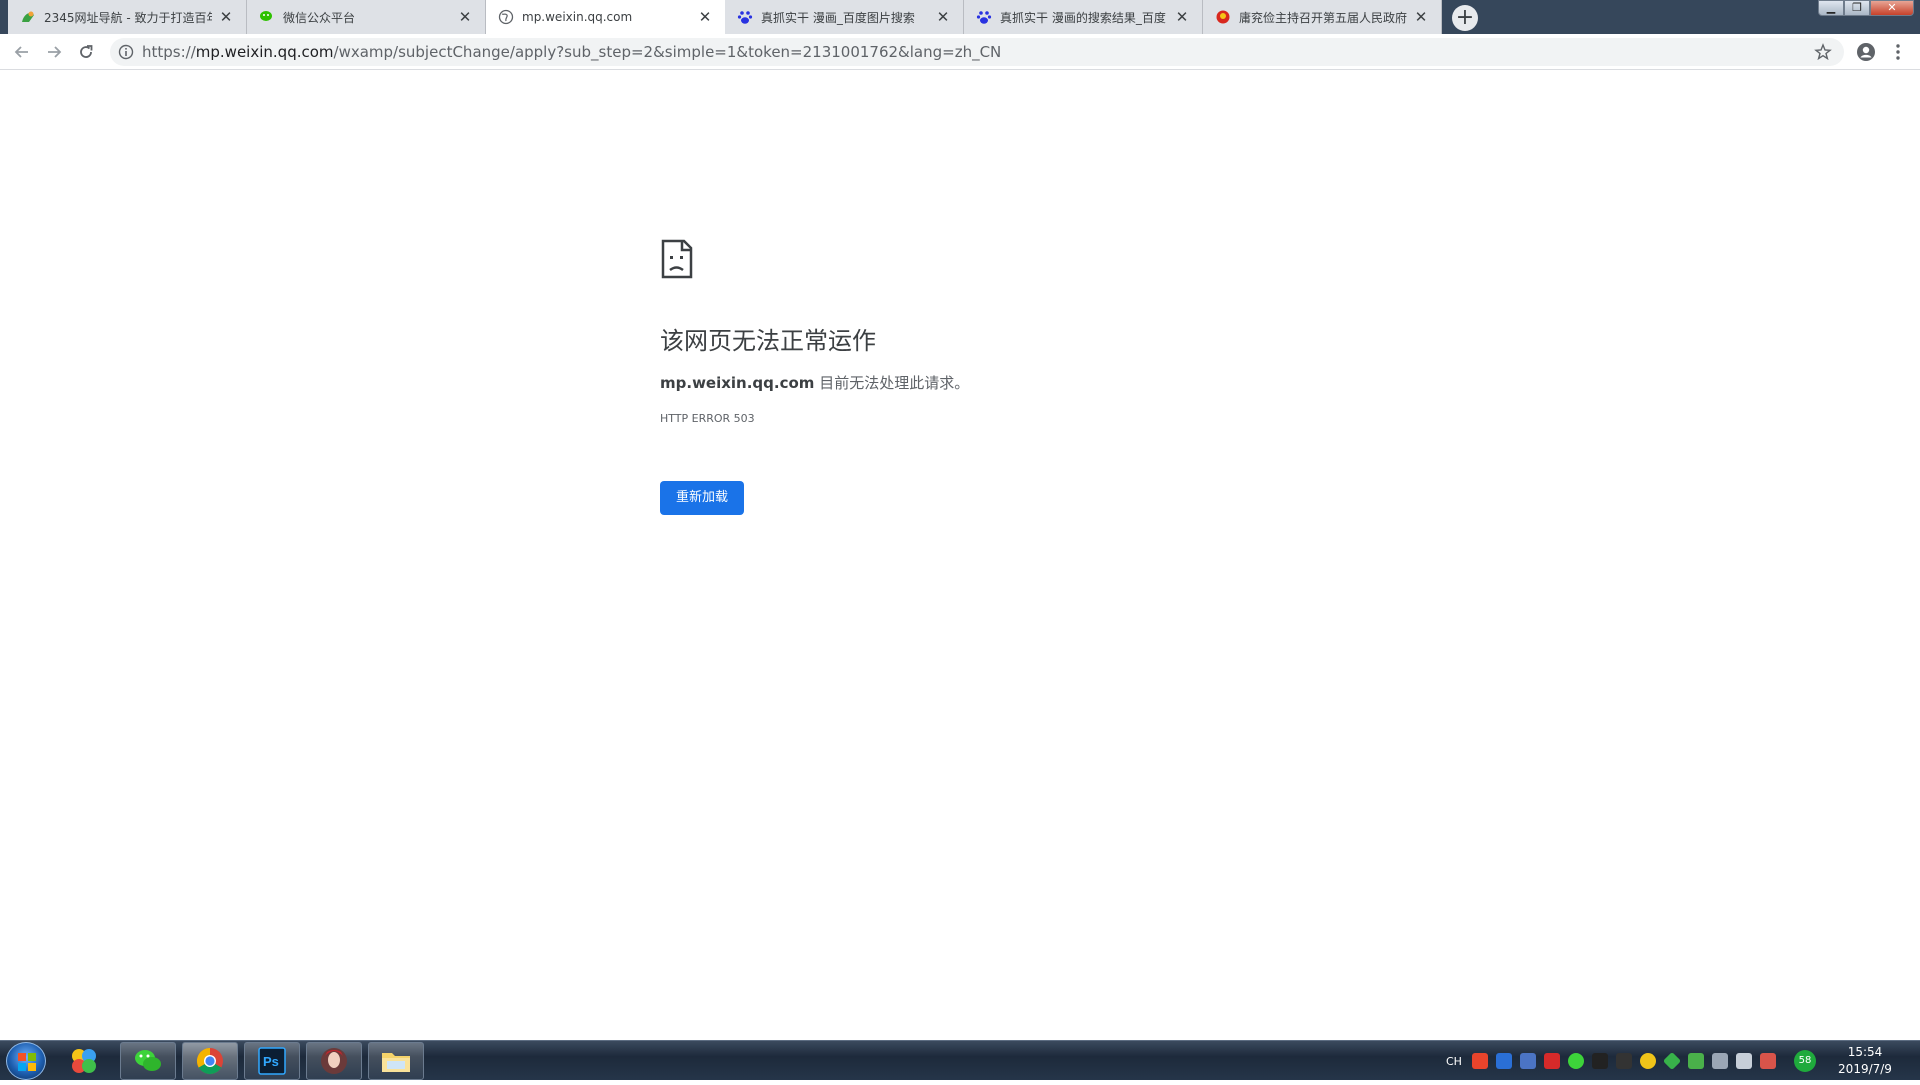  I want to click on forward-arrow-icon, so click(55, 52).